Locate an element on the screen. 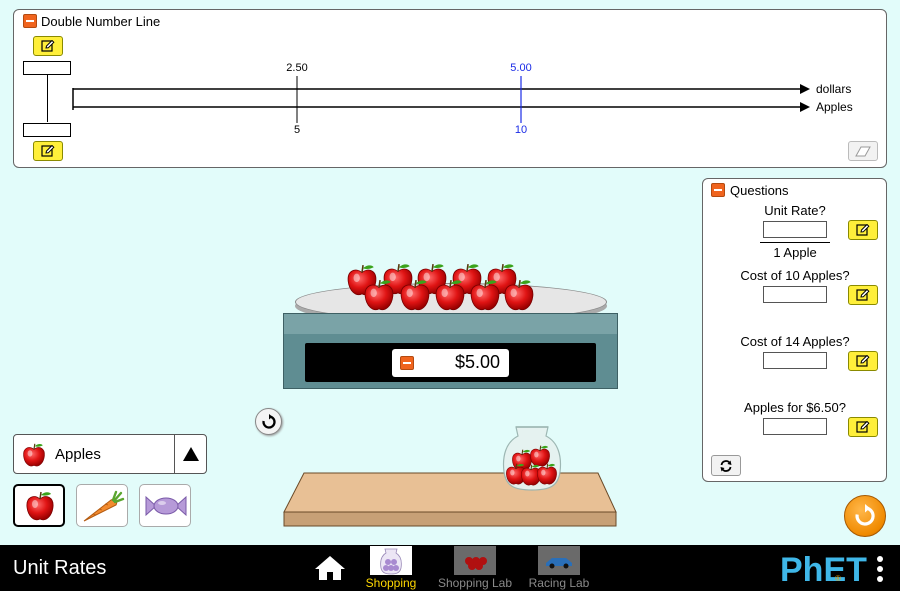 Image resolution: width=900 pixels, height=591 pixels. tab-shopping: Shopping is located at coordinates (391, 568).